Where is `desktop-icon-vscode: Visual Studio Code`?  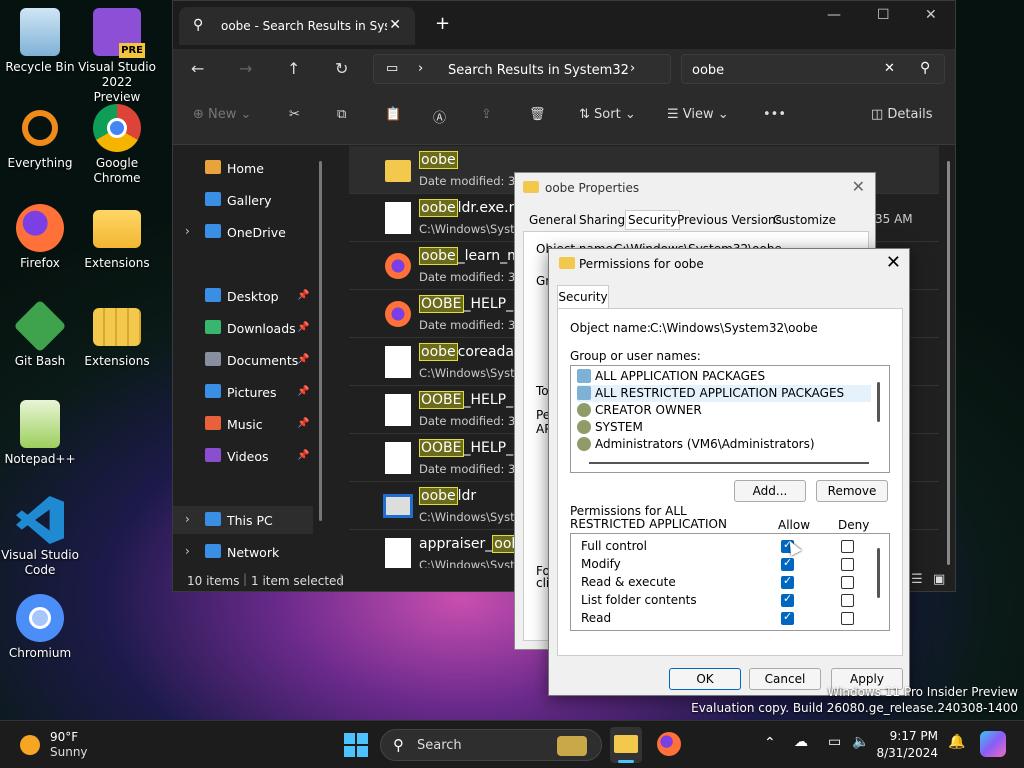
desktop-icon-vscode: Visual Studio Code is located at coordinates (40, 537).